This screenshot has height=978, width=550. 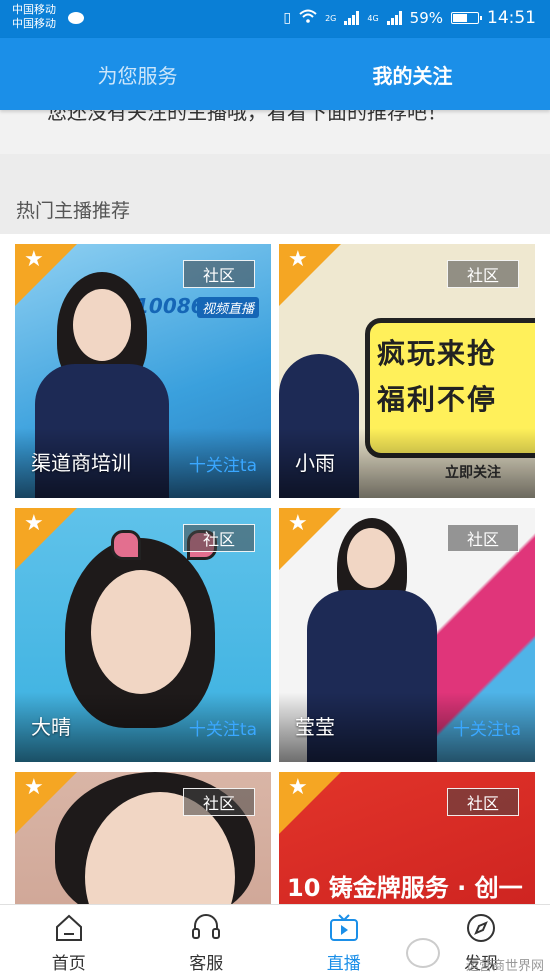 What do you see at coordinates (344, 961) in the screenshot?
I see `nav-live-label: 直播` at bounding box center [344, 961].